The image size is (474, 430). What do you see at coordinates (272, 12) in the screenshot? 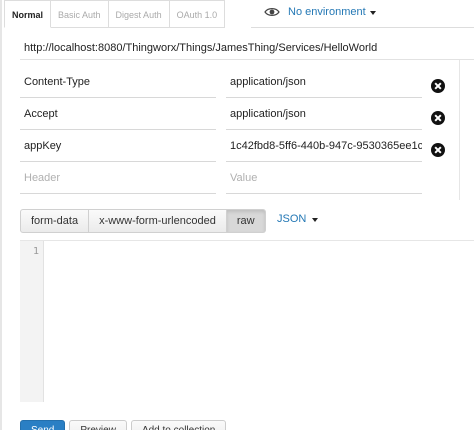
I see `eye-icon` at bounding box center [272, 12].